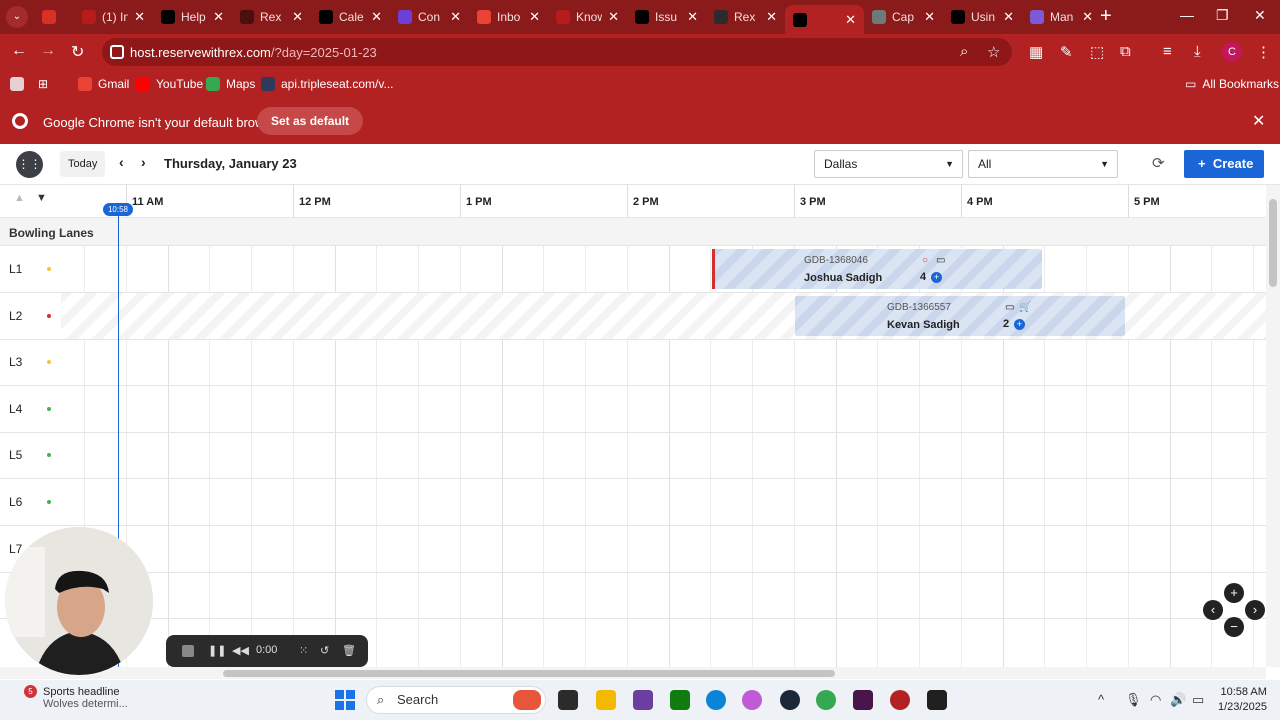 The height and width of the screenshot is (720, 1280). I want to click on back-icon: ←, so click(19, 51).